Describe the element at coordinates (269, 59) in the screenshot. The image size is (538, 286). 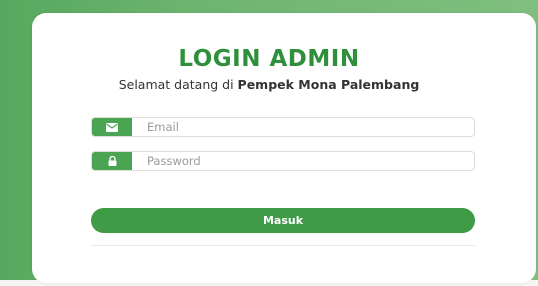
I see `login-title: LOGIN ADMIN` at that location.